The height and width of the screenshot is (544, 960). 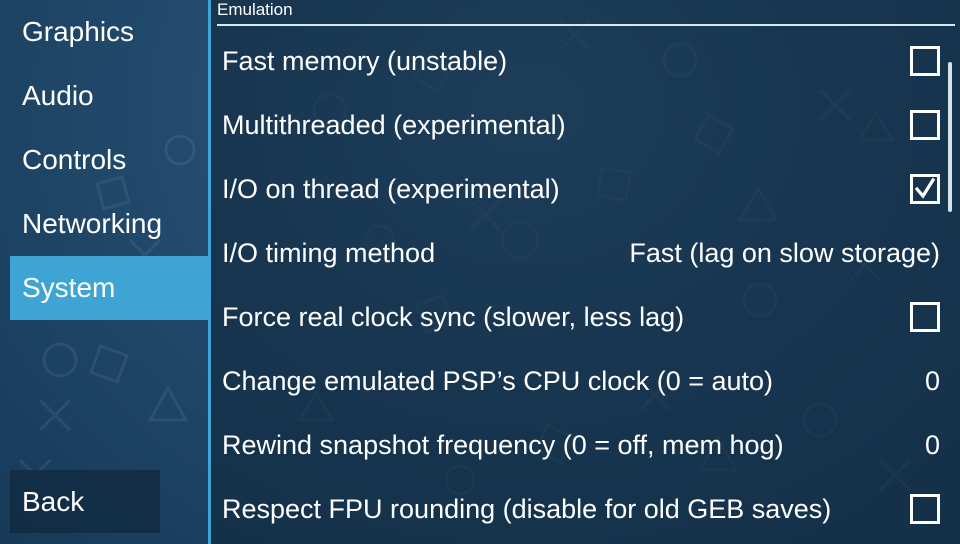 I want to click on setting-row-force-real-clock-sync: Force real clock sync (slower, less lag), so click(x=581, y=317).